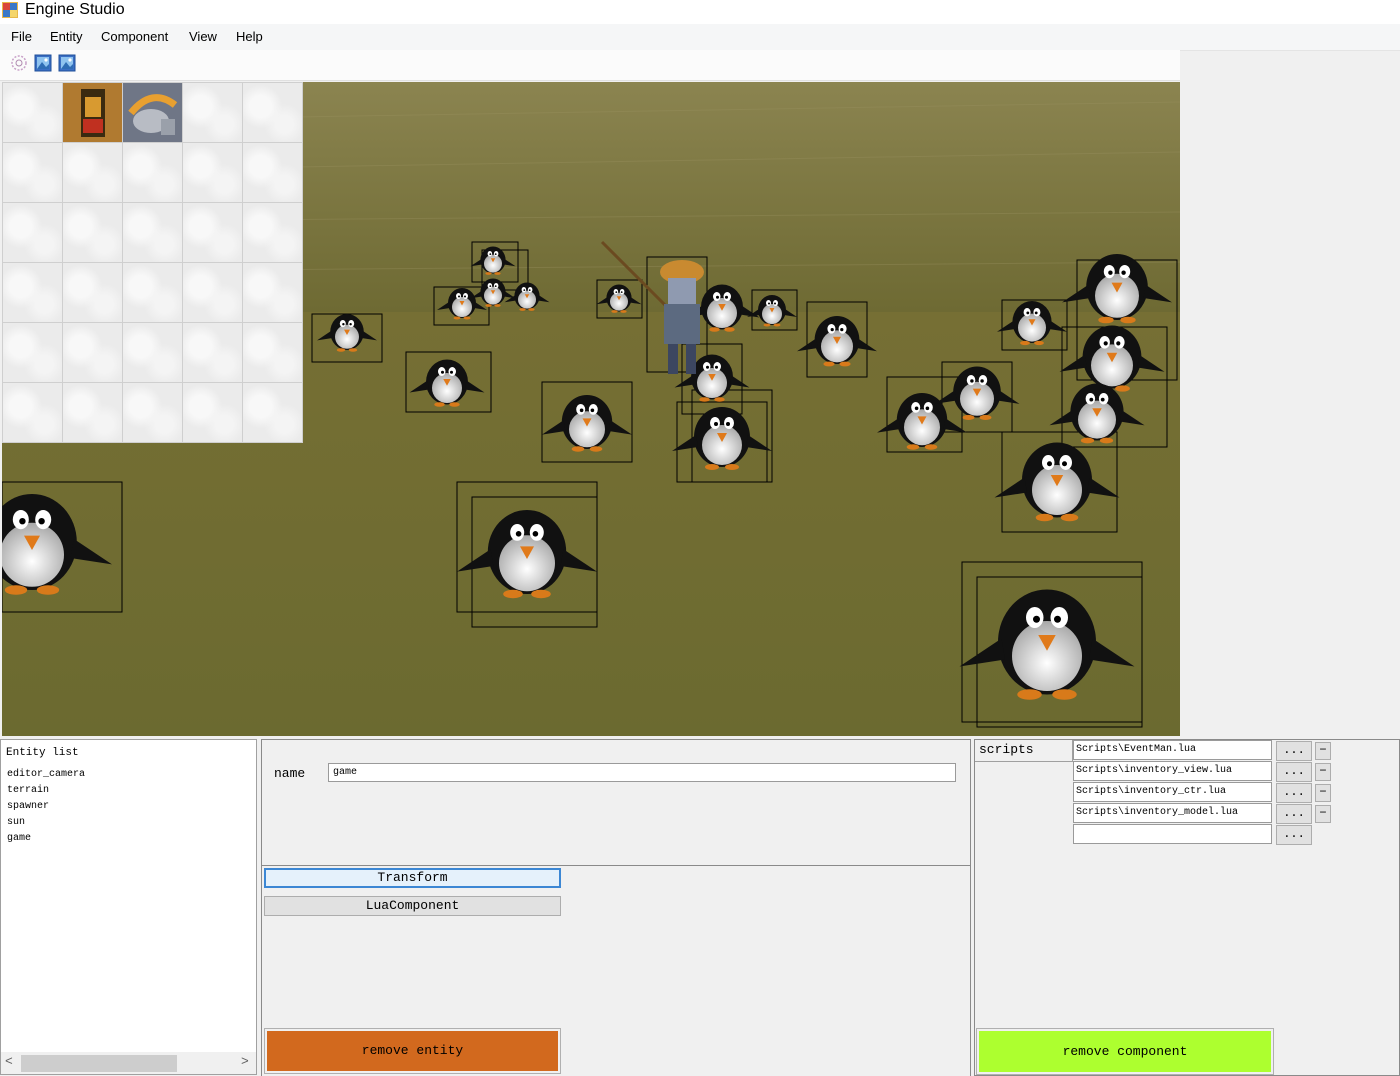  I want to click on title-bar: Engine Studio, so click(700, 12).